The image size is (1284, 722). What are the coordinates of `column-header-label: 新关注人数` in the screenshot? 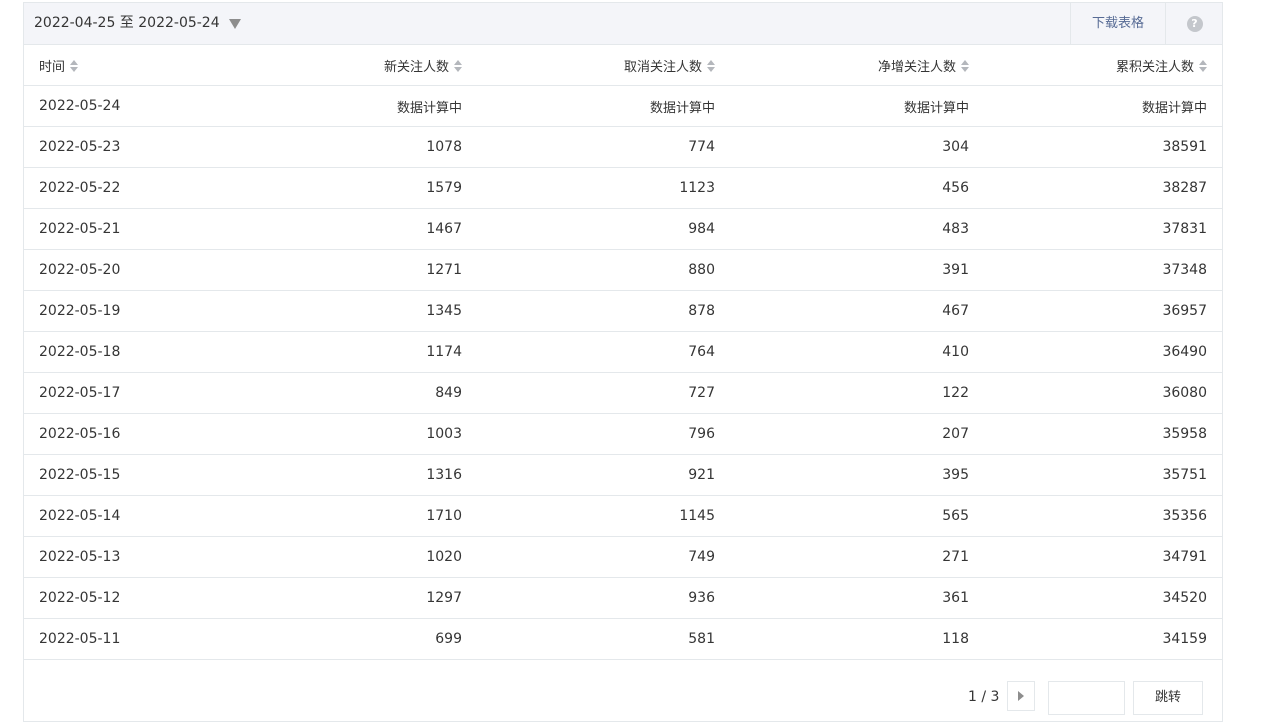 It's located at (416, 67).